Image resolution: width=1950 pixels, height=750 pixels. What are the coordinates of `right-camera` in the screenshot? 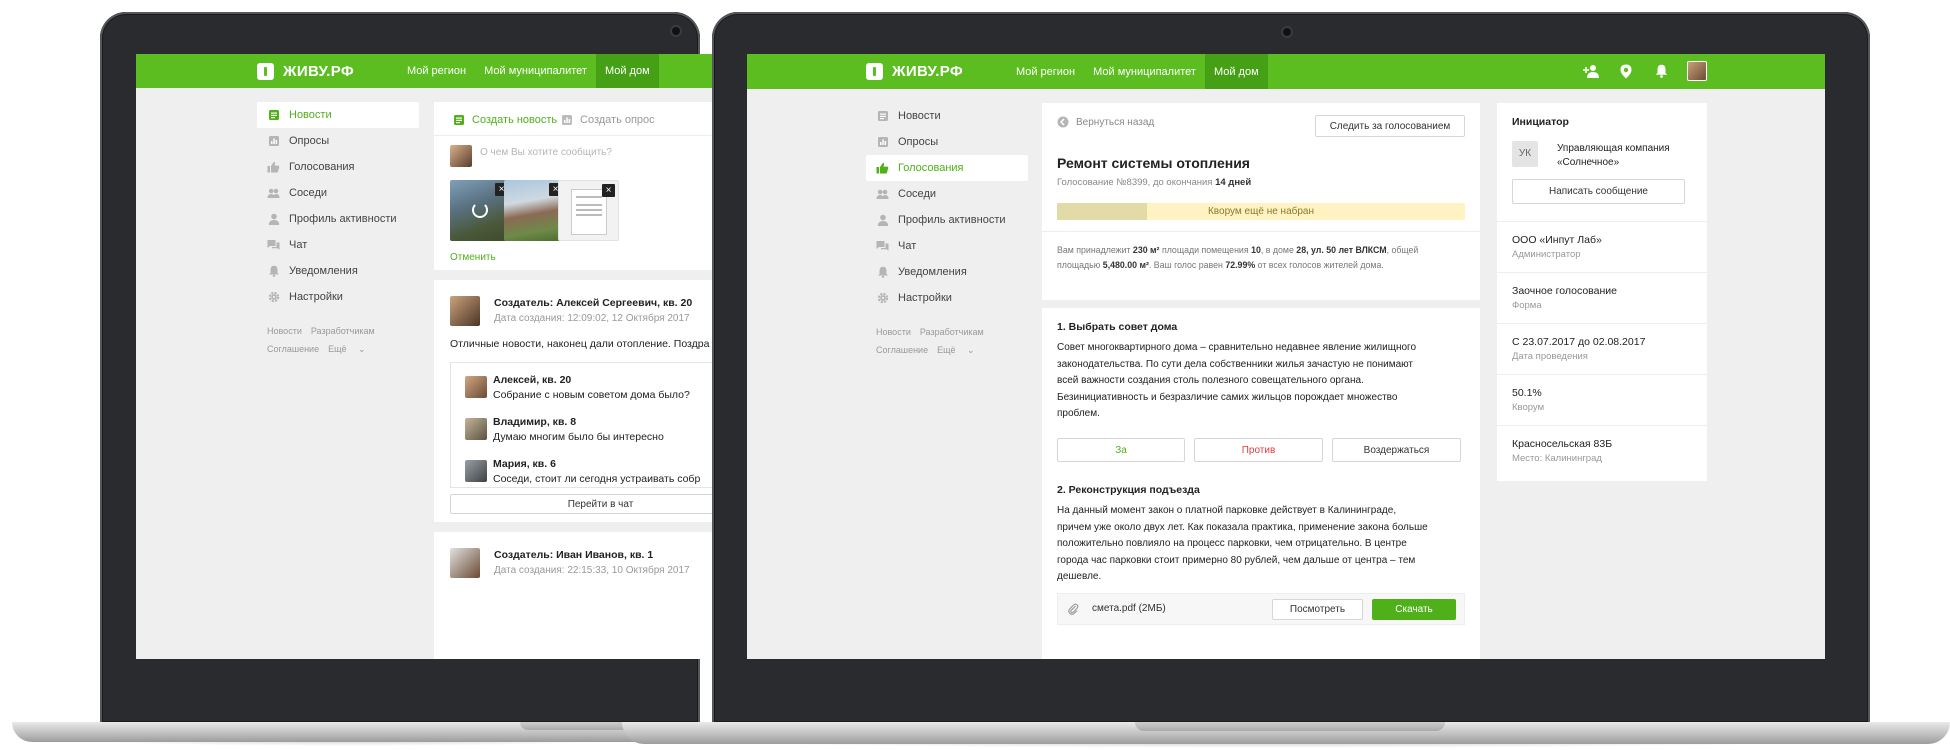 It's located at (1287, 32).